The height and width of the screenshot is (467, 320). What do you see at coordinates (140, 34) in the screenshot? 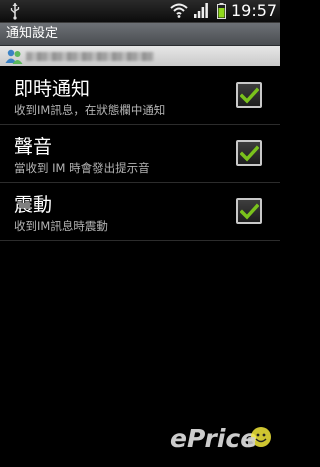
I see `title-bar: 通知設定` at bounding box center [140, 34].